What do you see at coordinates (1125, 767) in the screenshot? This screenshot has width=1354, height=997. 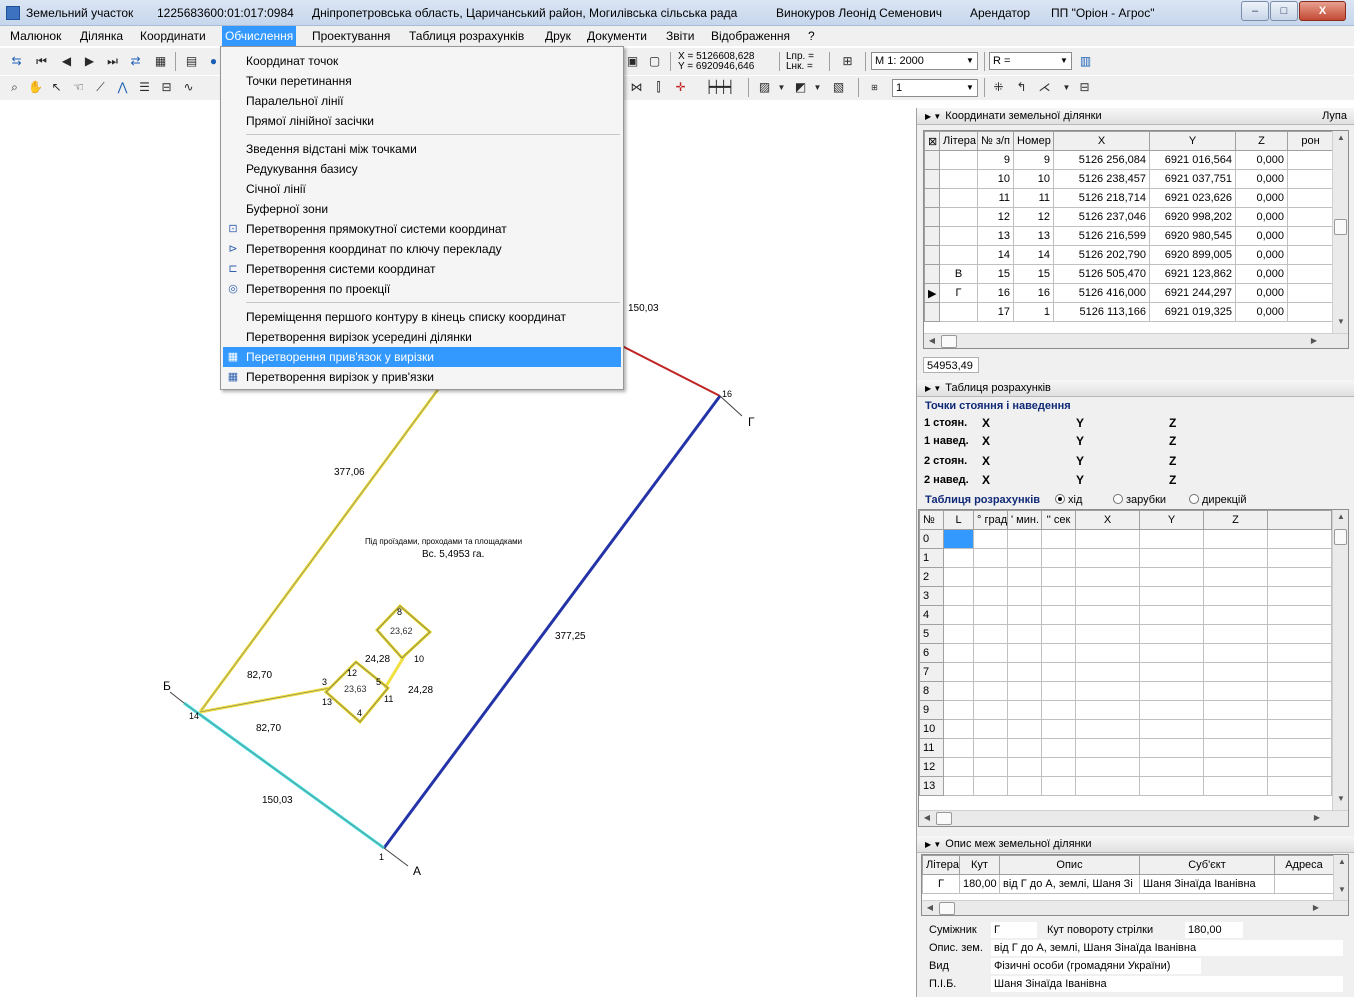 I see `table-row: 12` at bounding box center [1125, 767].